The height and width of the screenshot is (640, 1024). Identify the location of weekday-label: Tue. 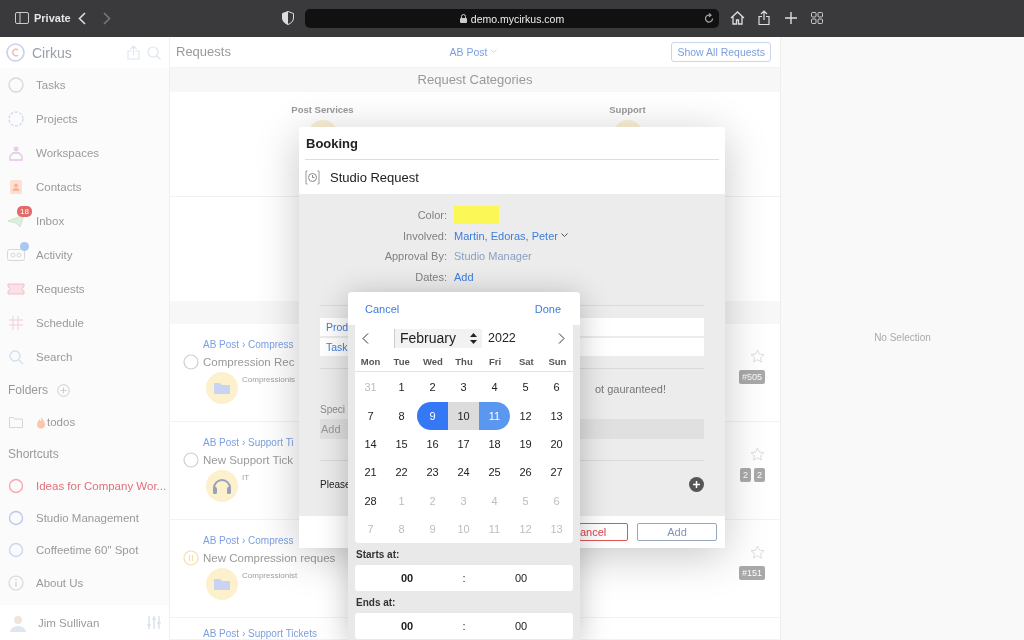
(401, 361).